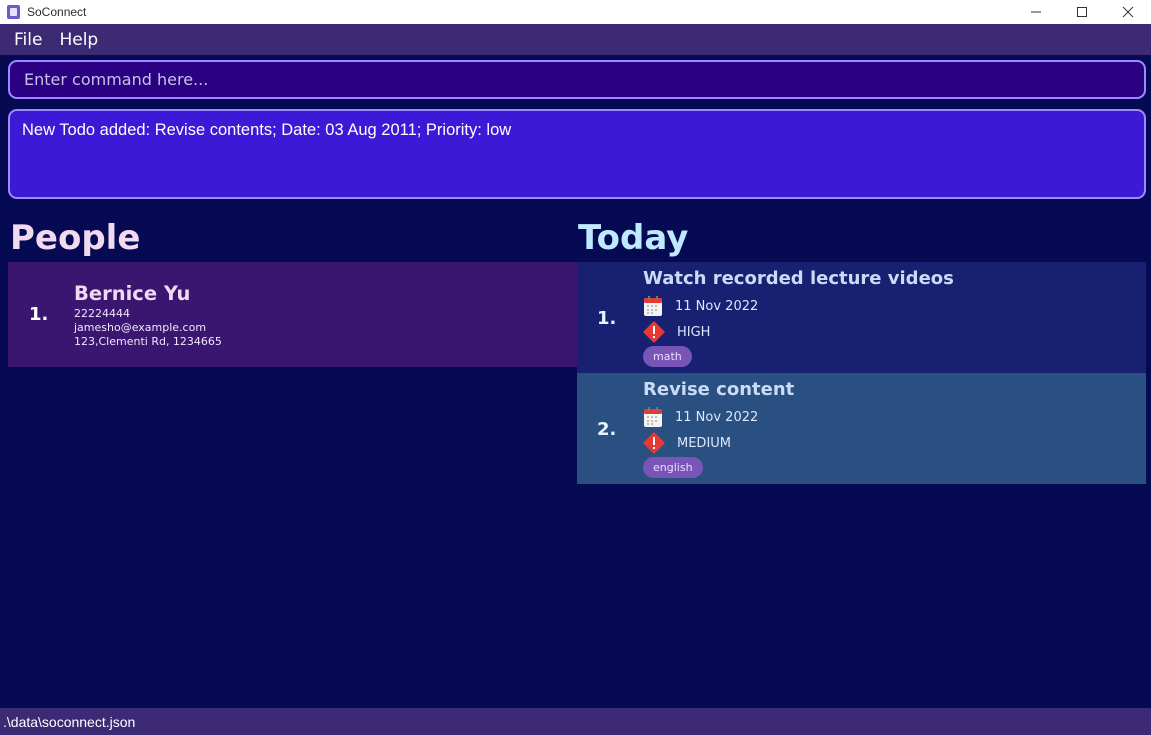 This screenshot has height=735, width=1151. I want to click on person-address: 123,Clementi Rd, 1234665, so click(148, 341).